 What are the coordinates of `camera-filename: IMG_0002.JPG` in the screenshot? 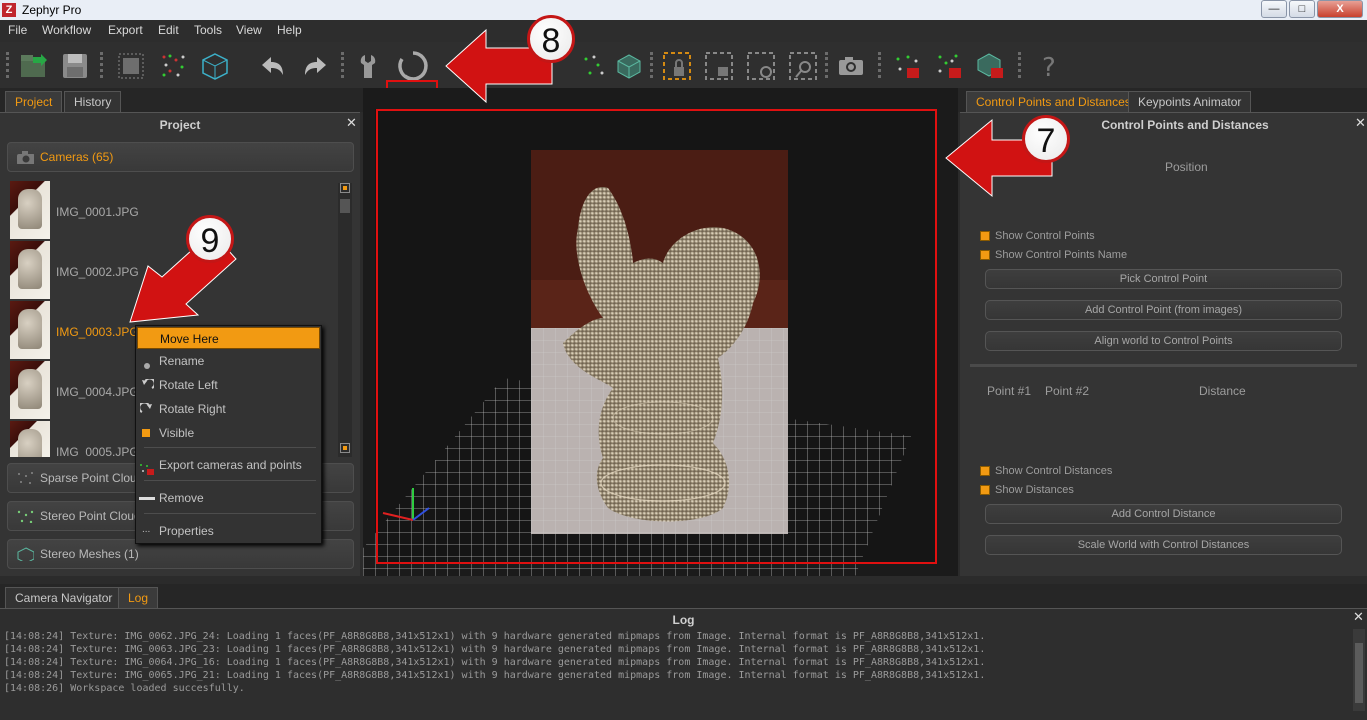 It's located at (97, 272).